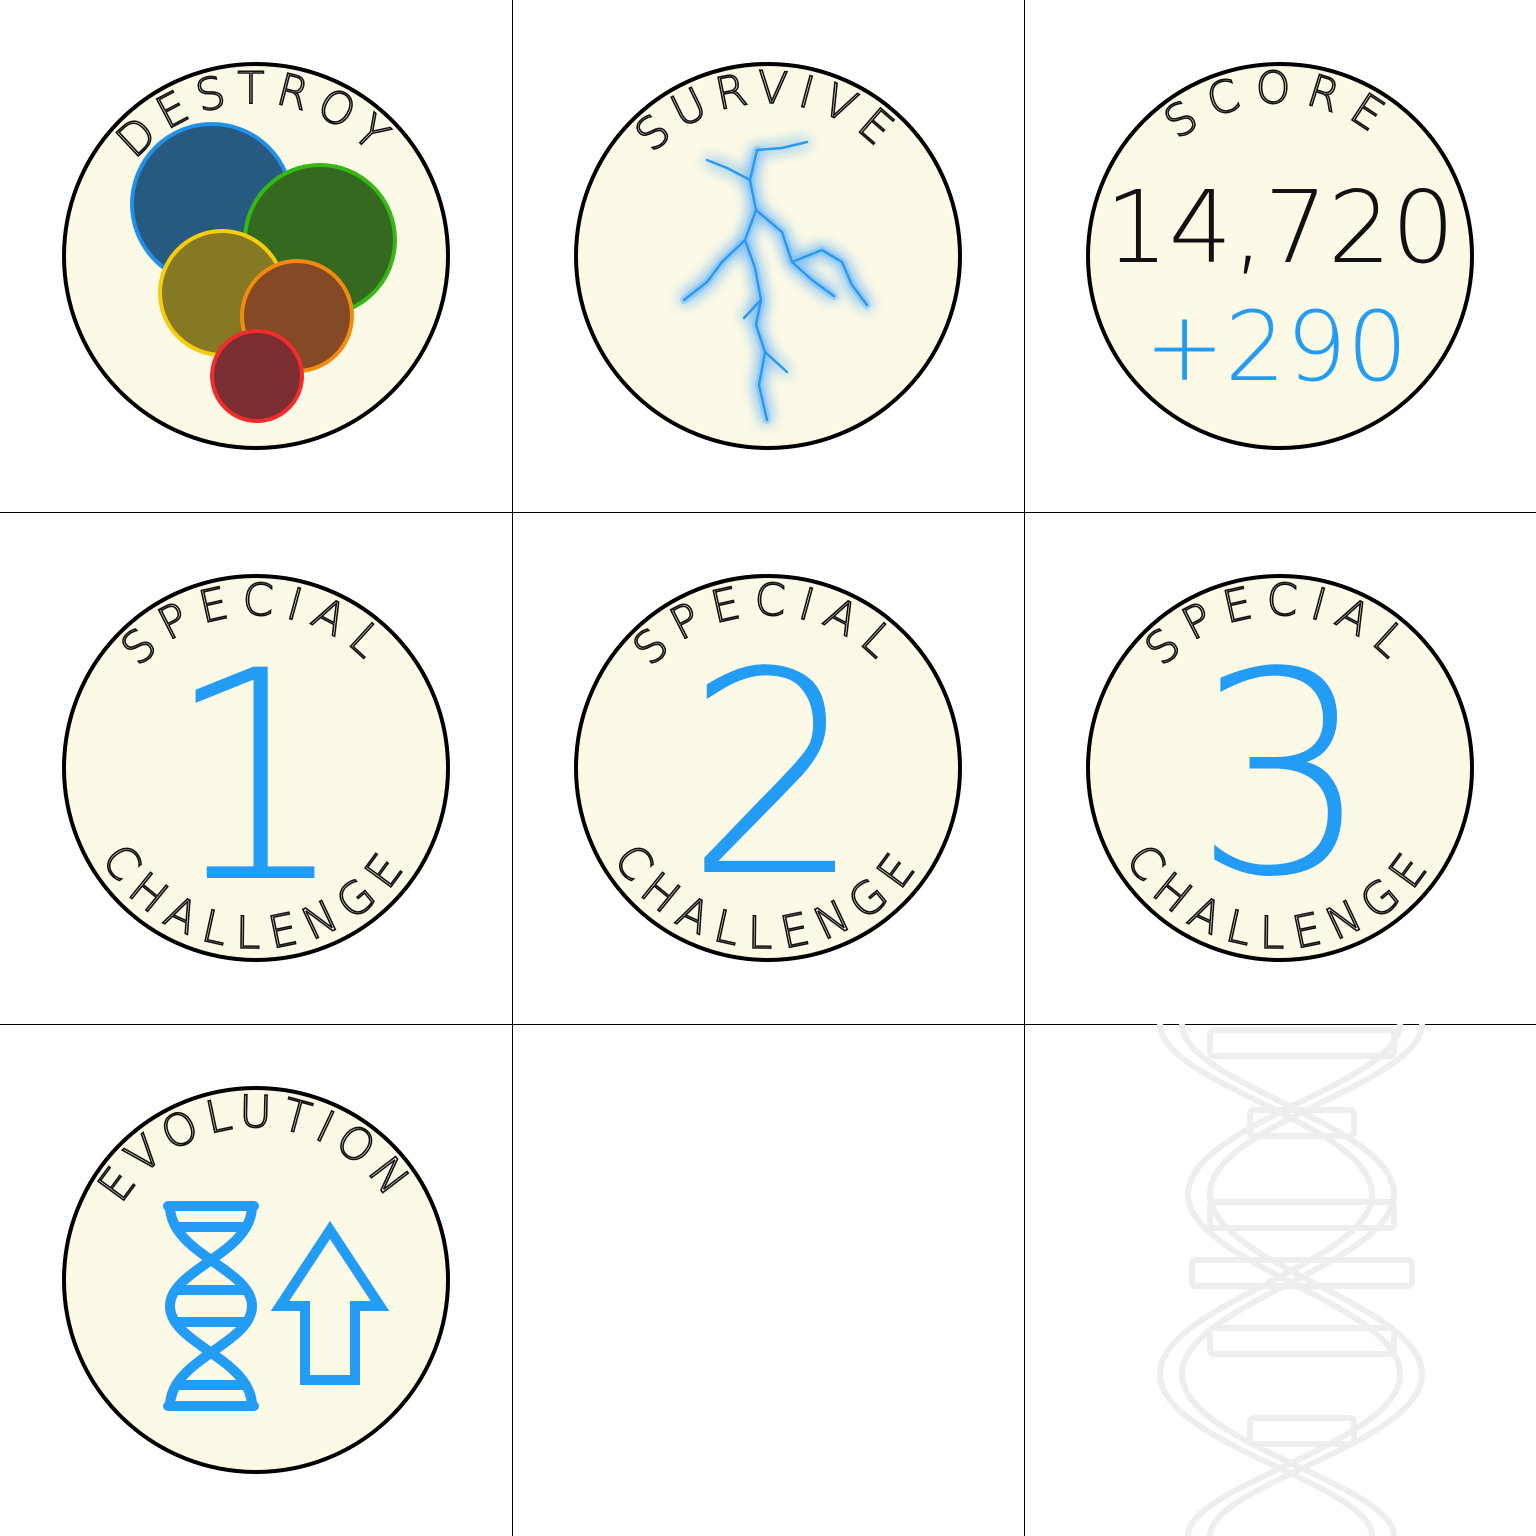 This screenshot has width=1536, height=1536. I want to click on white-dna-watermark-cell, so click(1280, 1279).